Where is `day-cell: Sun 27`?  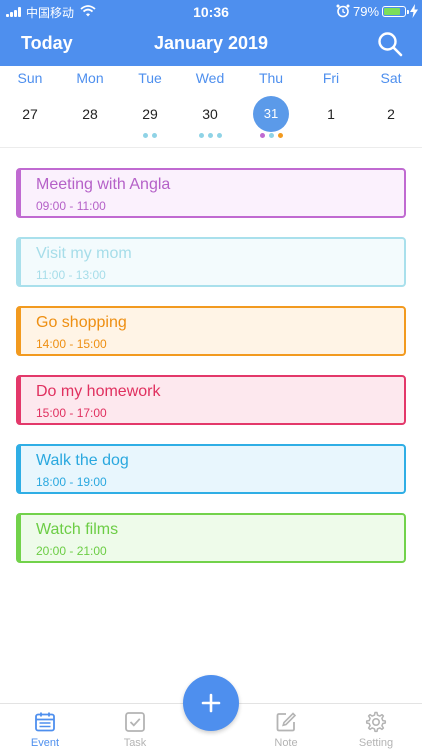
day-cell: Sun 27 is located at coordinates (30, 107).